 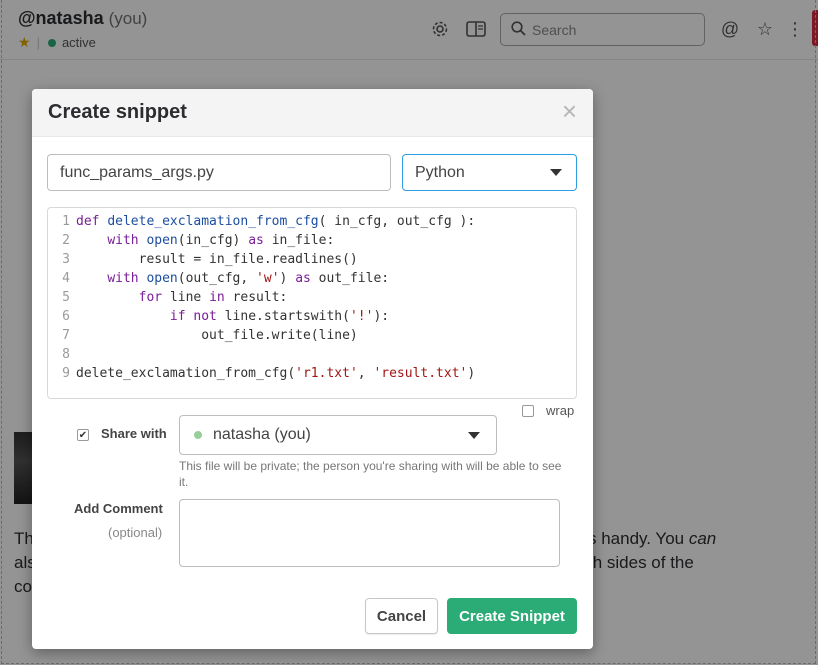 What do you see at coordinates (135, 532) in the screenshot?
I see `comment-optional-hint: (optional)` at bounding box center [135, 532].